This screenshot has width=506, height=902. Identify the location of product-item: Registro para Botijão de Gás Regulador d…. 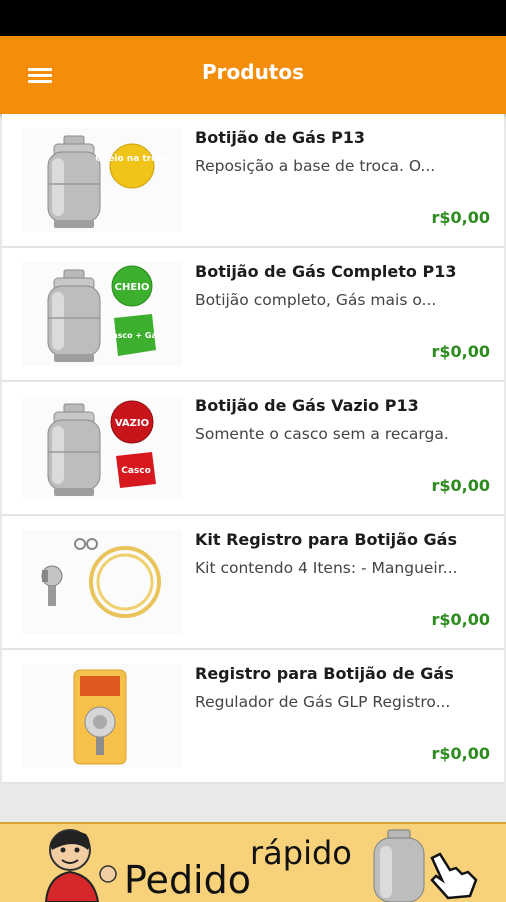
(253, 717).